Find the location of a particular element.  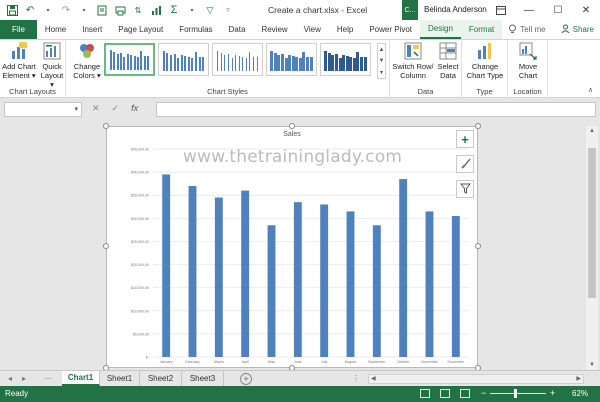

minimize-icon: — is located at coordinates (529, 10).